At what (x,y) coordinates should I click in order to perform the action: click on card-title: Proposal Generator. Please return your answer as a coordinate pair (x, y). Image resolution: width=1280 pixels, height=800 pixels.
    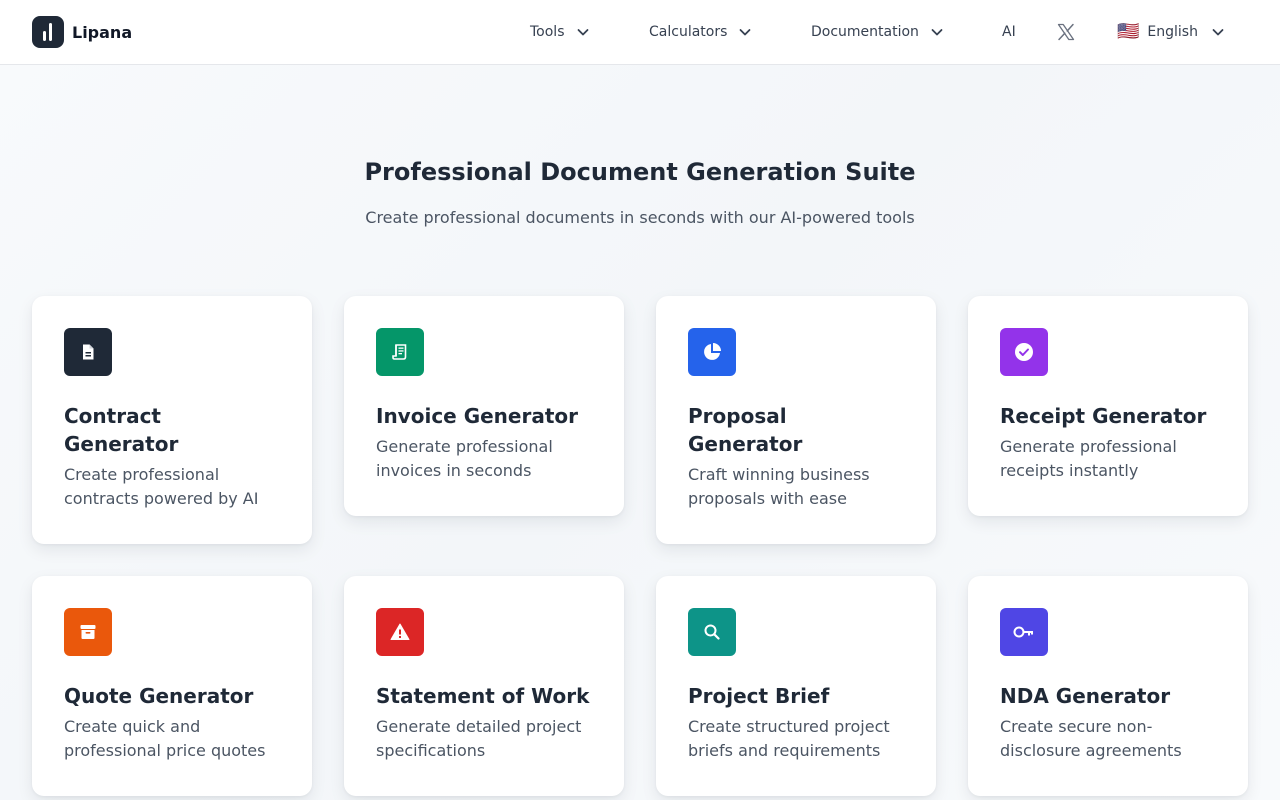
    Looking at the image, I should click on (745, 430).